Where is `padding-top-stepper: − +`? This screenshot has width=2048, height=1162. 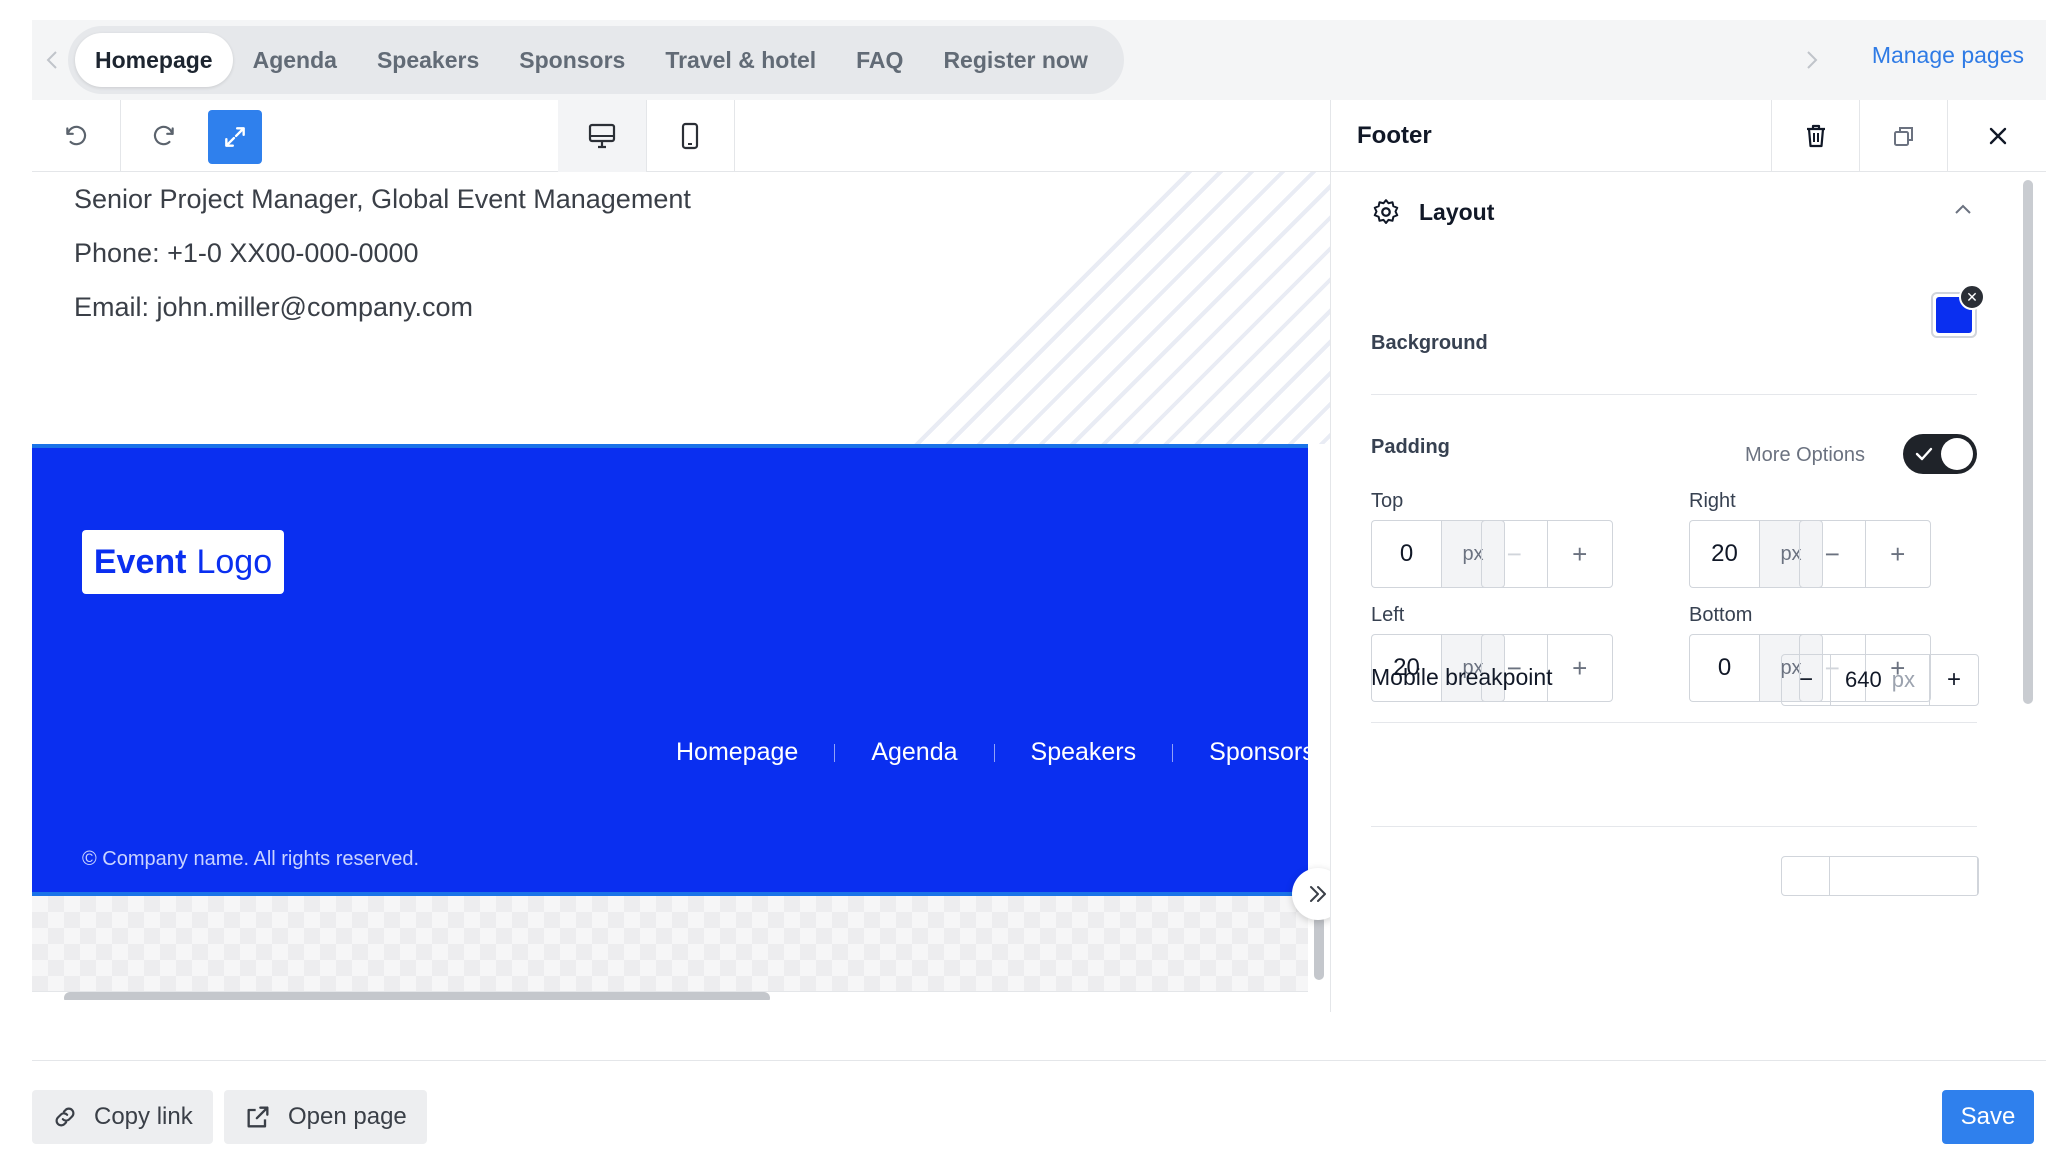 padding-top-stepper: − + is located at coordinates (1547, 554).